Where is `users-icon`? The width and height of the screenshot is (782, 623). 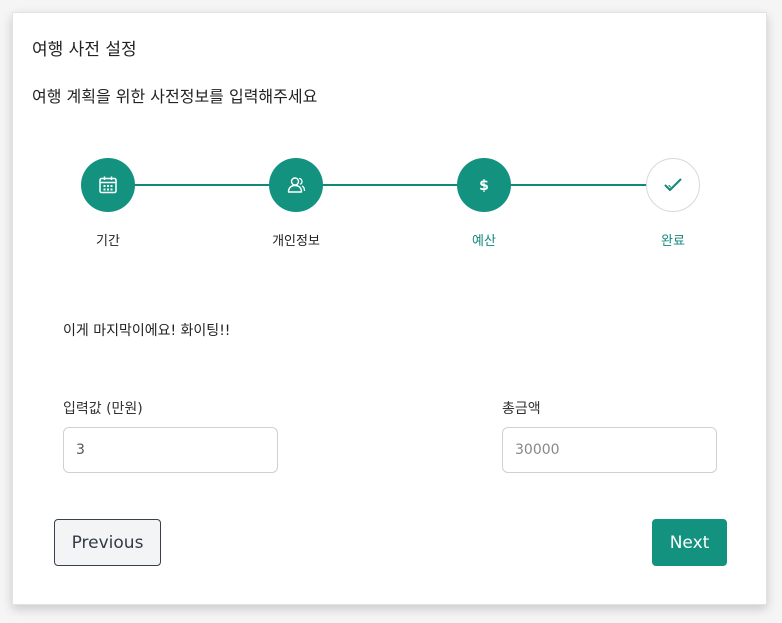 users-icon is located at coordinates (296, 185).